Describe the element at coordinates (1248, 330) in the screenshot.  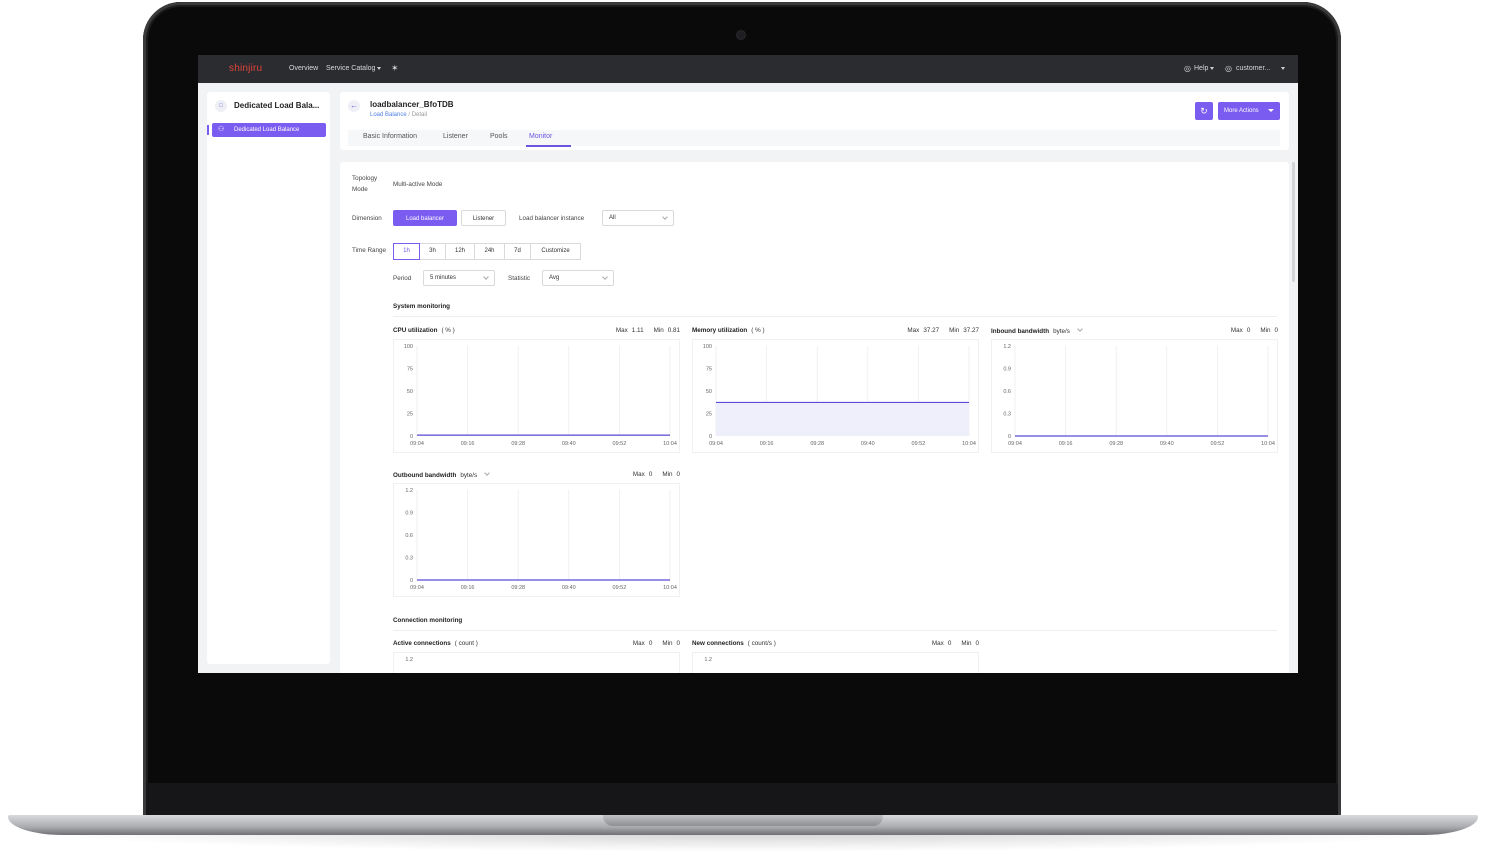
I see `max-value: 0` at that location.